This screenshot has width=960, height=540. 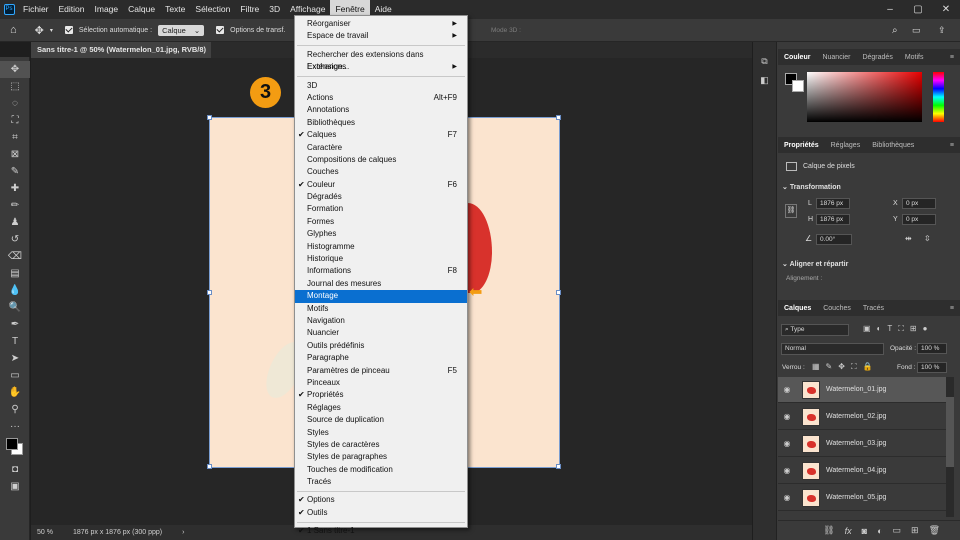 I want to click on quick-mask-icon: ◘, so click(x=15, y=469).